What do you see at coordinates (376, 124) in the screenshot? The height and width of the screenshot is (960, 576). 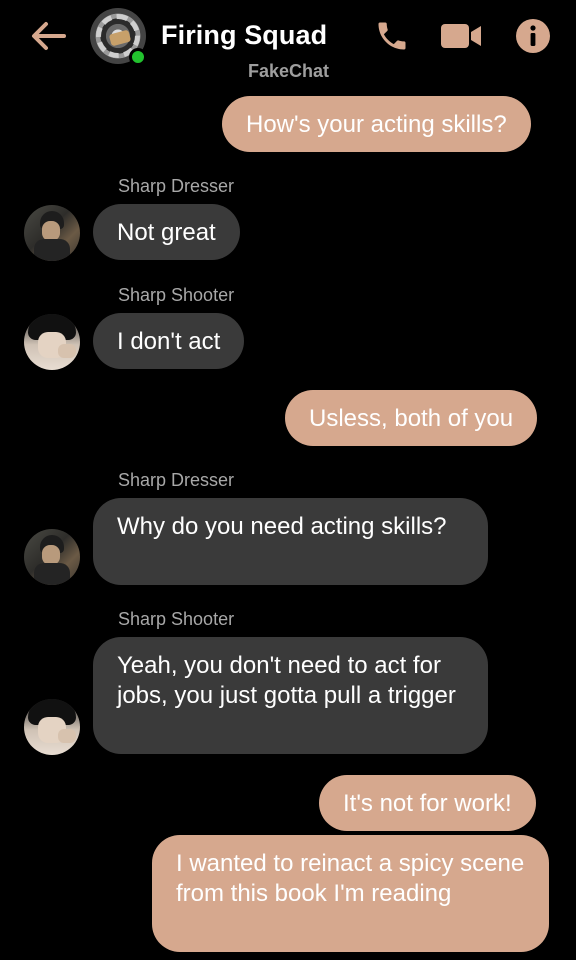 I see `outgoing-message: How's your acting skills?` at bounding box center [376, 124].